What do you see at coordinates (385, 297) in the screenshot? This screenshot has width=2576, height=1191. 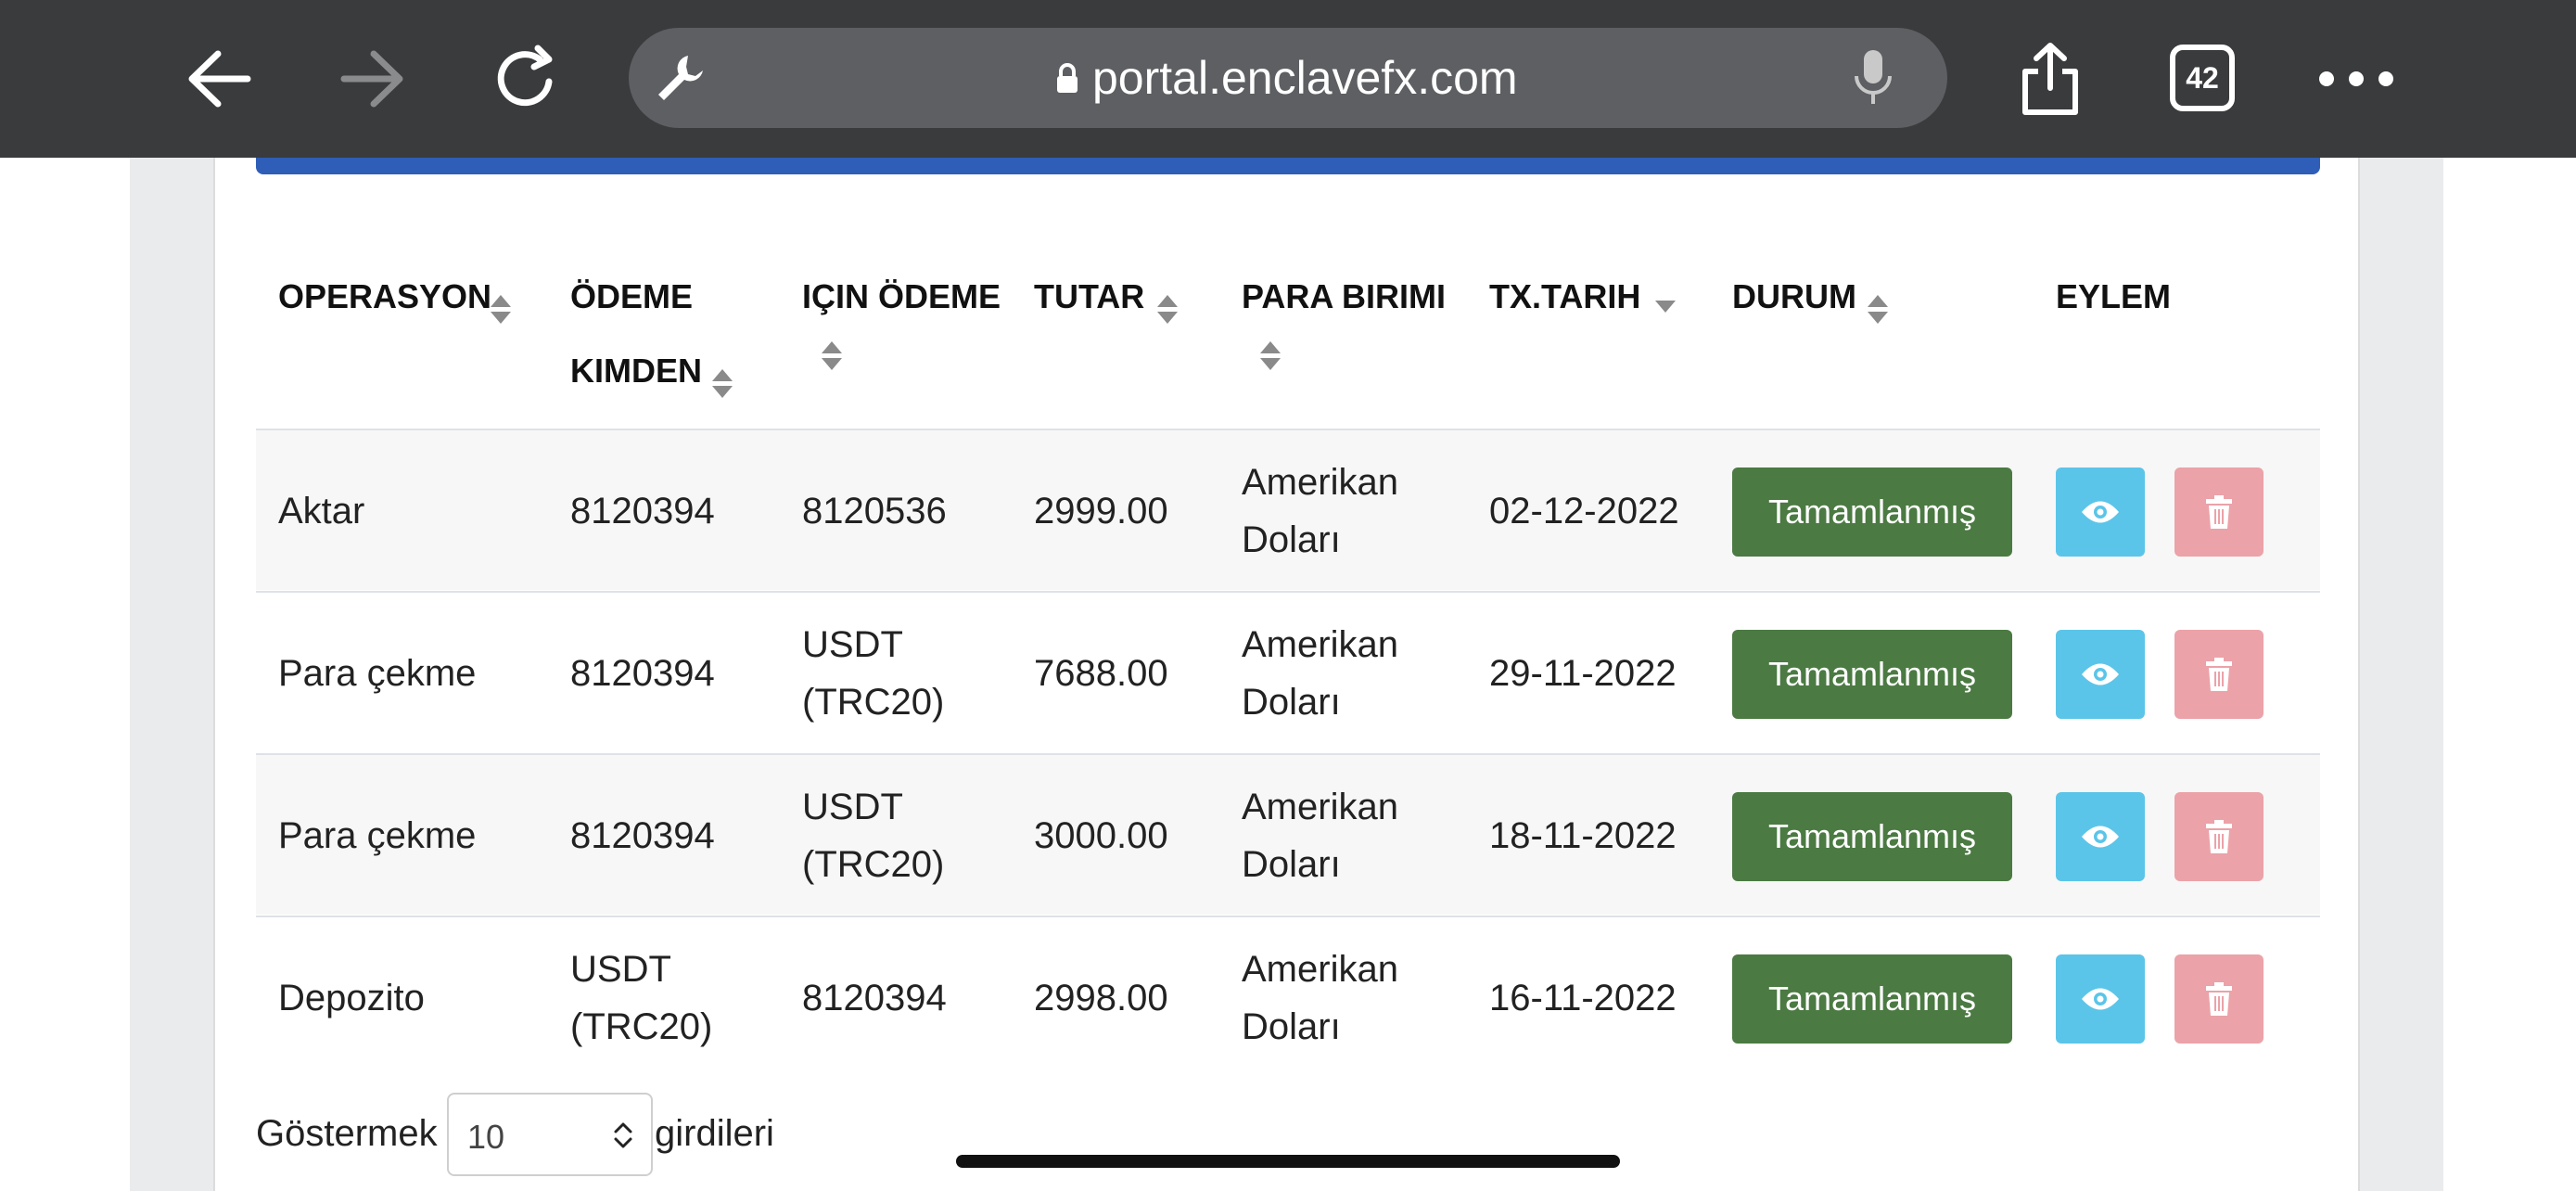 I see `header-operation: OPERASYON` at bounding box center [385, 297].